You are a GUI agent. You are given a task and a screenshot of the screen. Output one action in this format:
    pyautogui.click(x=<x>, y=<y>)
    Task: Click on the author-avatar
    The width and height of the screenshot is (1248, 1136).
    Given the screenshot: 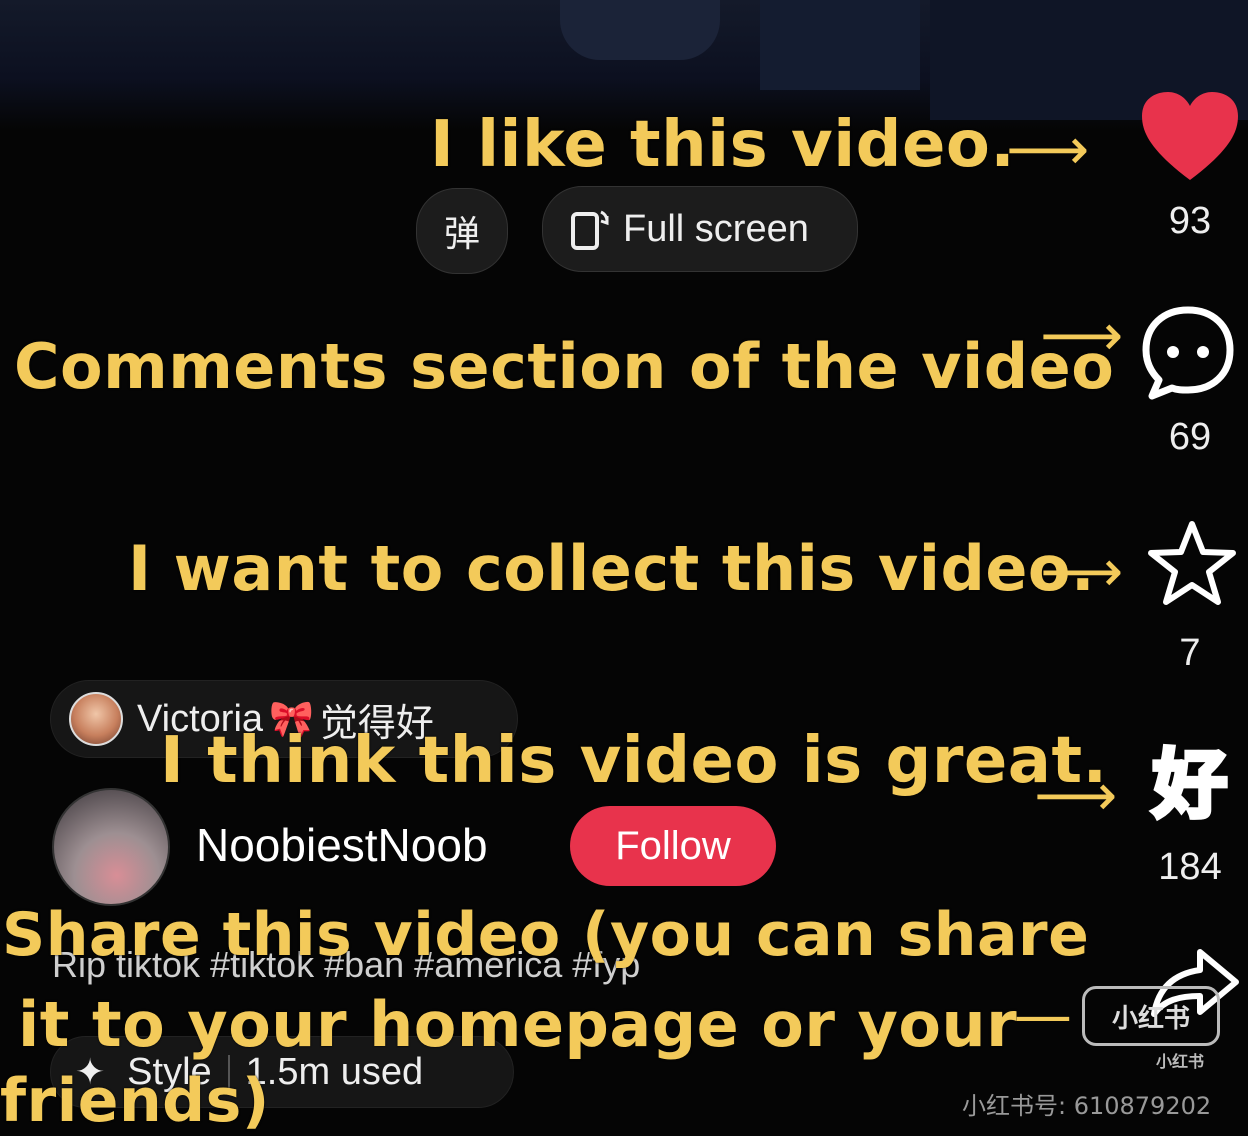 What is the action you would take?
    pyautogui.click(x=111, y=847)
    